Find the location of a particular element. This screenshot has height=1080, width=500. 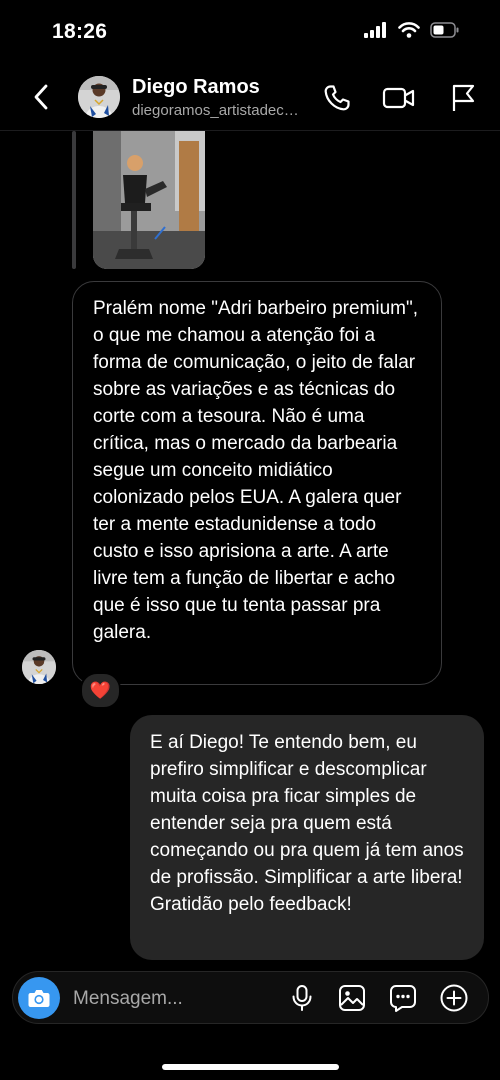

shared-photo-image is located at coordinates (149, 200).